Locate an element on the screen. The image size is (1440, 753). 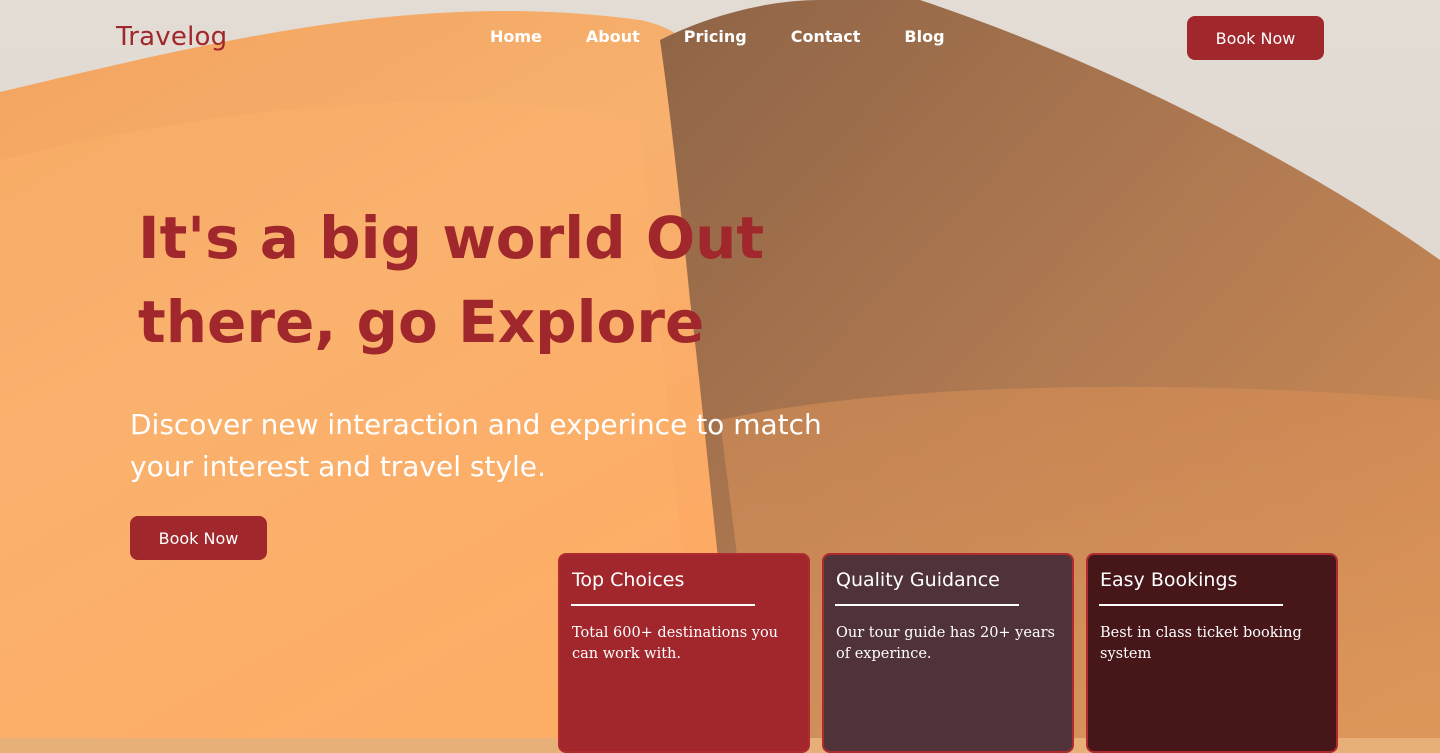
nav-item-contact: Contact is located at coordinates (826, 36).